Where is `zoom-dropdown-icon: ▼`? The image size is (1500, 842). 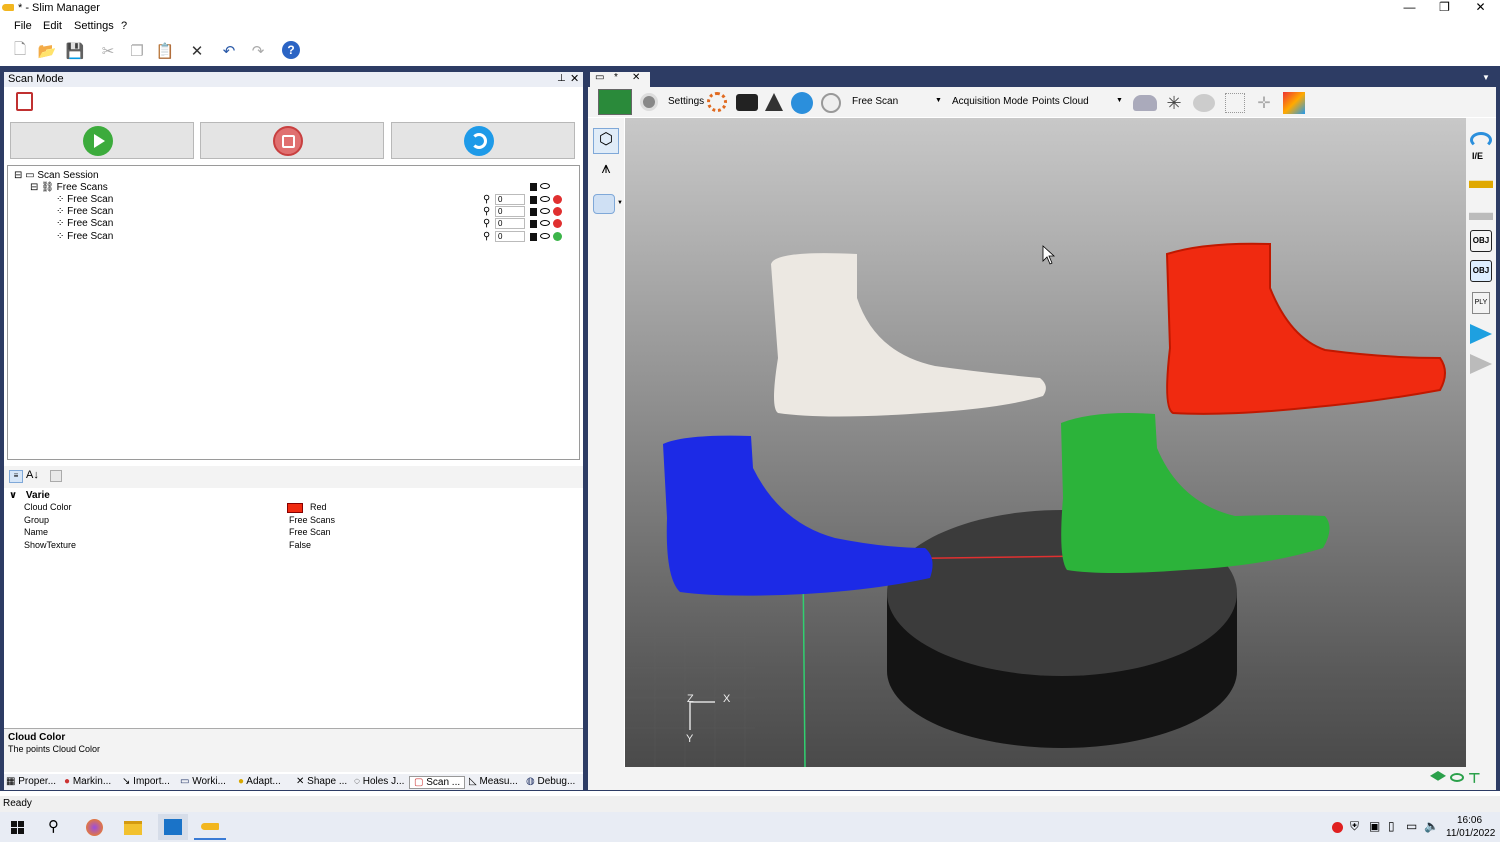
zoom-dropdown-icon: ▼ is located at coordinates (620, 203).